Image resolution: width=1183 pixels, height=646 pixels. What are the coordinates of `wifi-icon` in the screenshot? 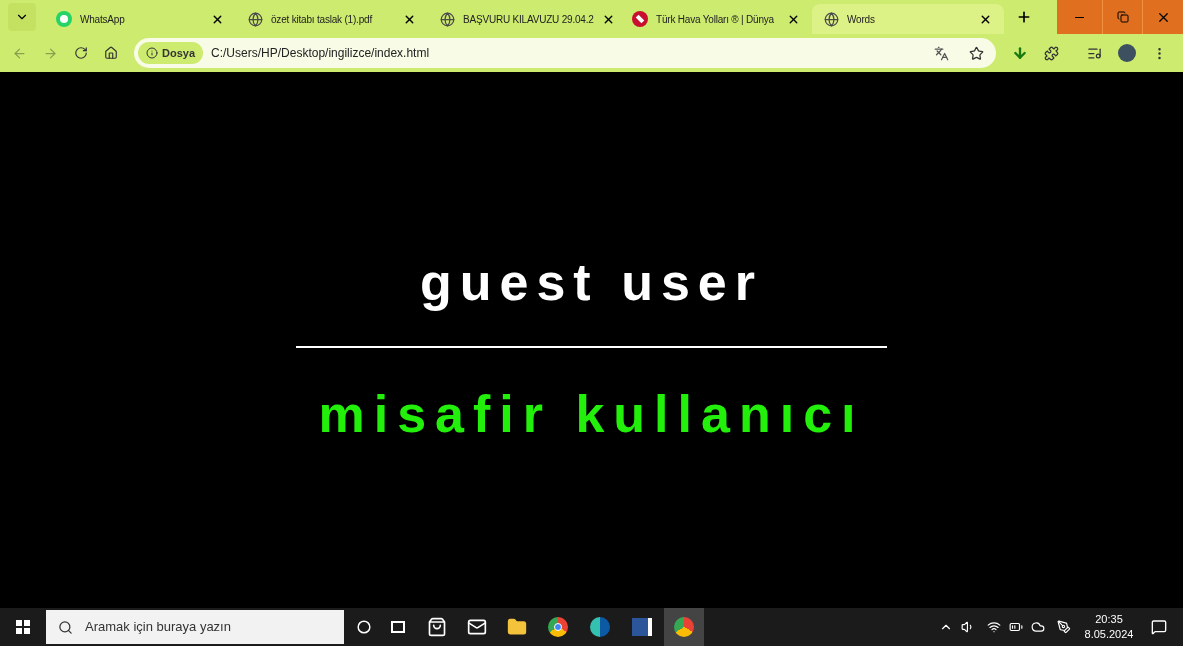 It's located at (994, 627).